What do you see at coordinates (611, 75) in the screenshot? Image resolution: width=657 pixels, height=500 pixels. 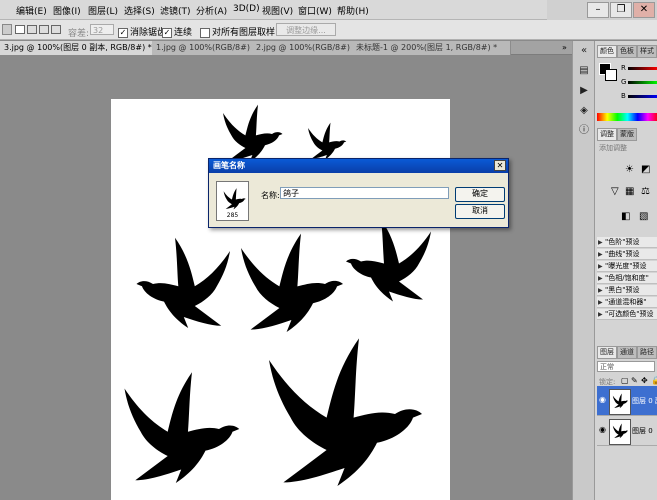 I see `background-color-swatch` at bounding box center [611, 75].